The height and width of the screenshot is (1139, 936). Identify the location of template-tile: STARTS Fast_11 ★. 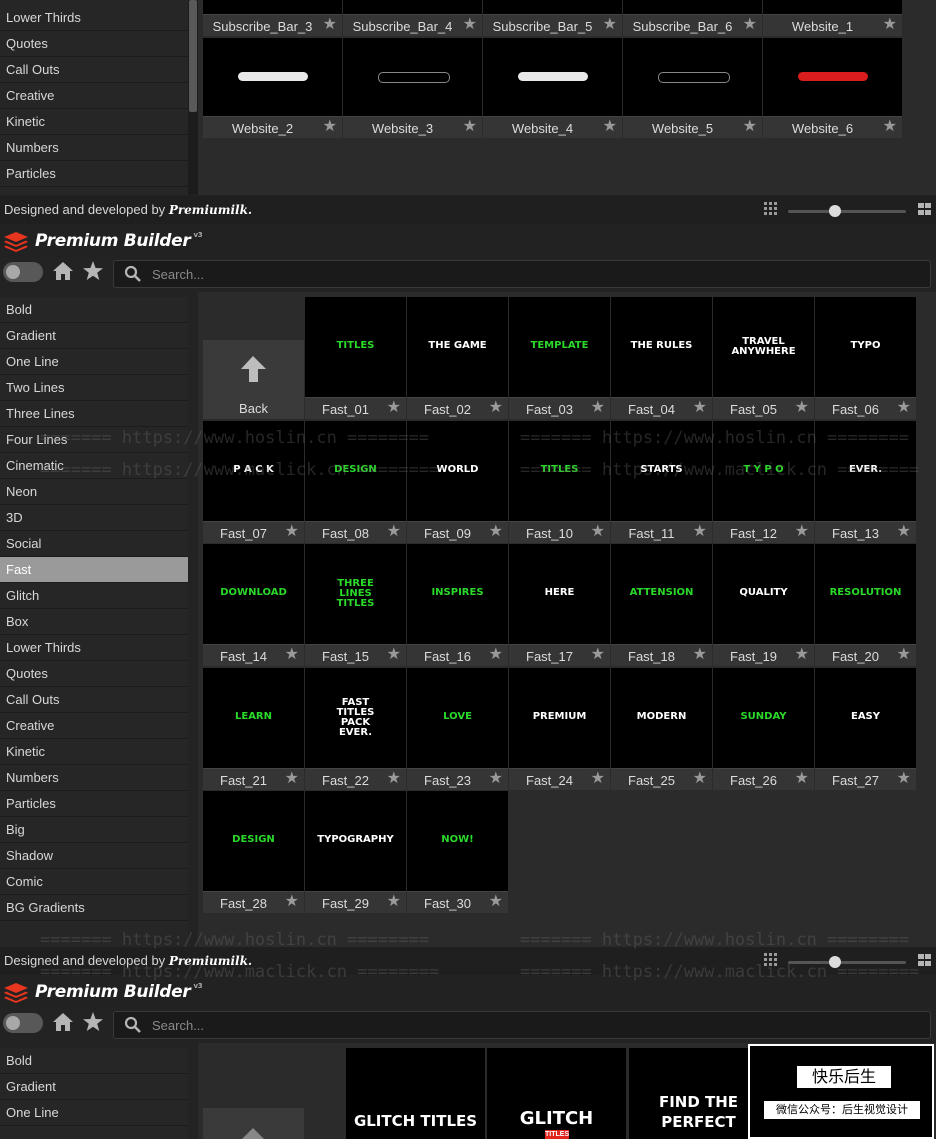
(661, 482).